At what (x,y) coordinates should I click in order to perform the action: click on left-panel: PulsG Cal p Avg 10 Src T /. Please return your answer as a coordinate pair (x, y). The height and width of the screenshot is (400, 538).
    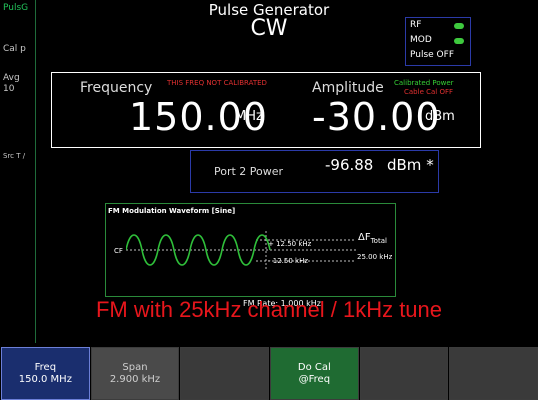
    Looking at the image, I should click on (18, 171).